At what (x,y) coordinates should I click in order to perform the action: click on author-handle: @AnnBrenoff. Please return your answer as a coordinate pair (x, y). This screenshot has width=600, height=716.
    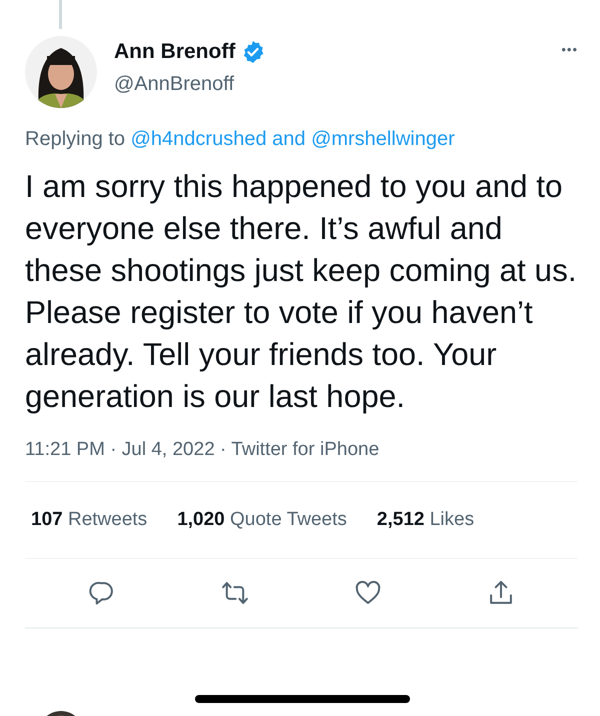
    Looking at the image, I should click on (174, 84).